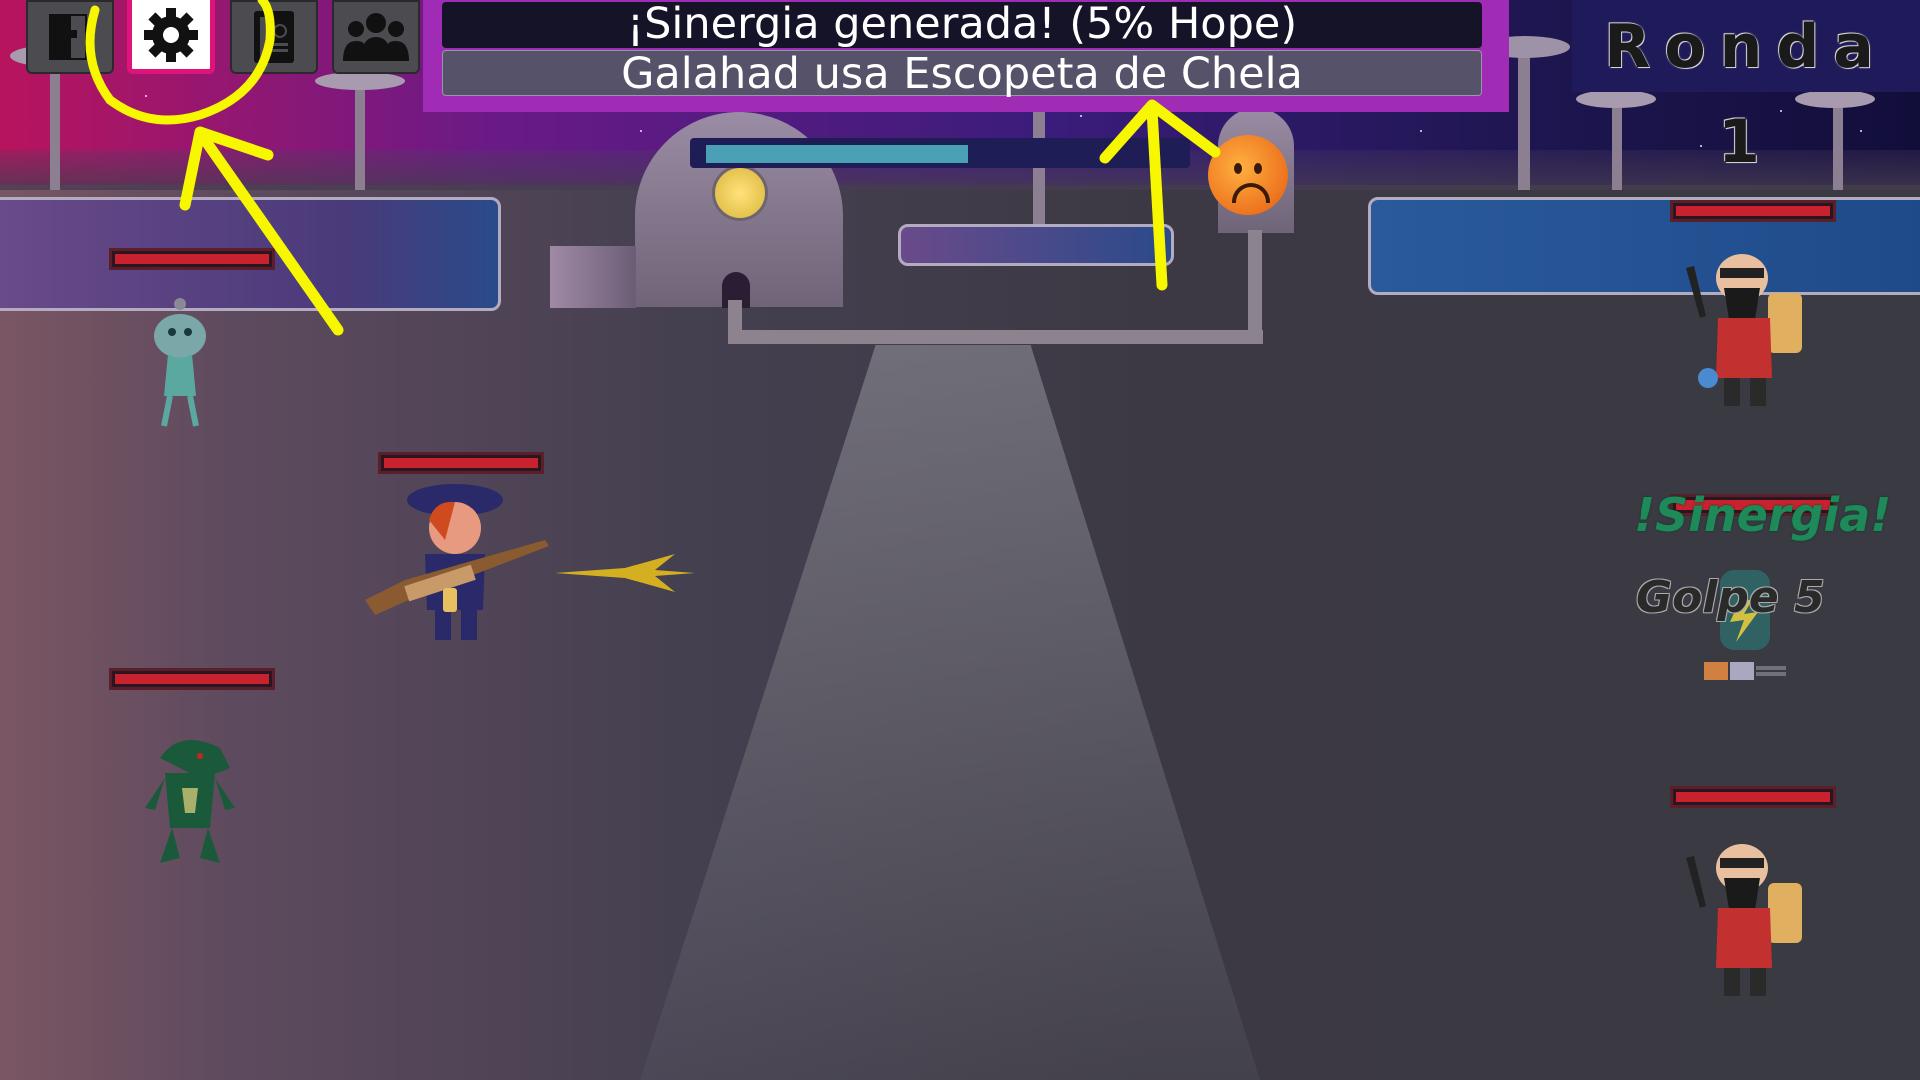 The width and height of the screenshot is (1920, 1080). I want to click on alien-enemy, so click(180, 363).